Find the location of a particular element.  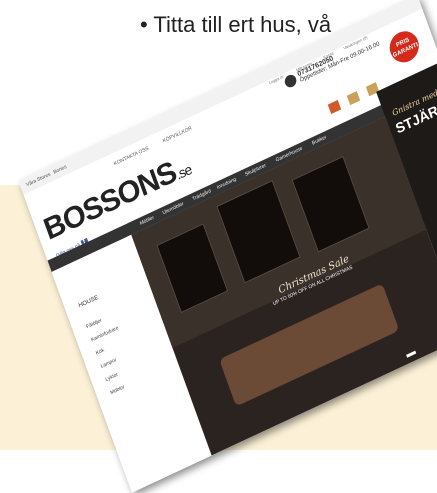

category-item: Fåtöljer is located at coordinates (94, 323).